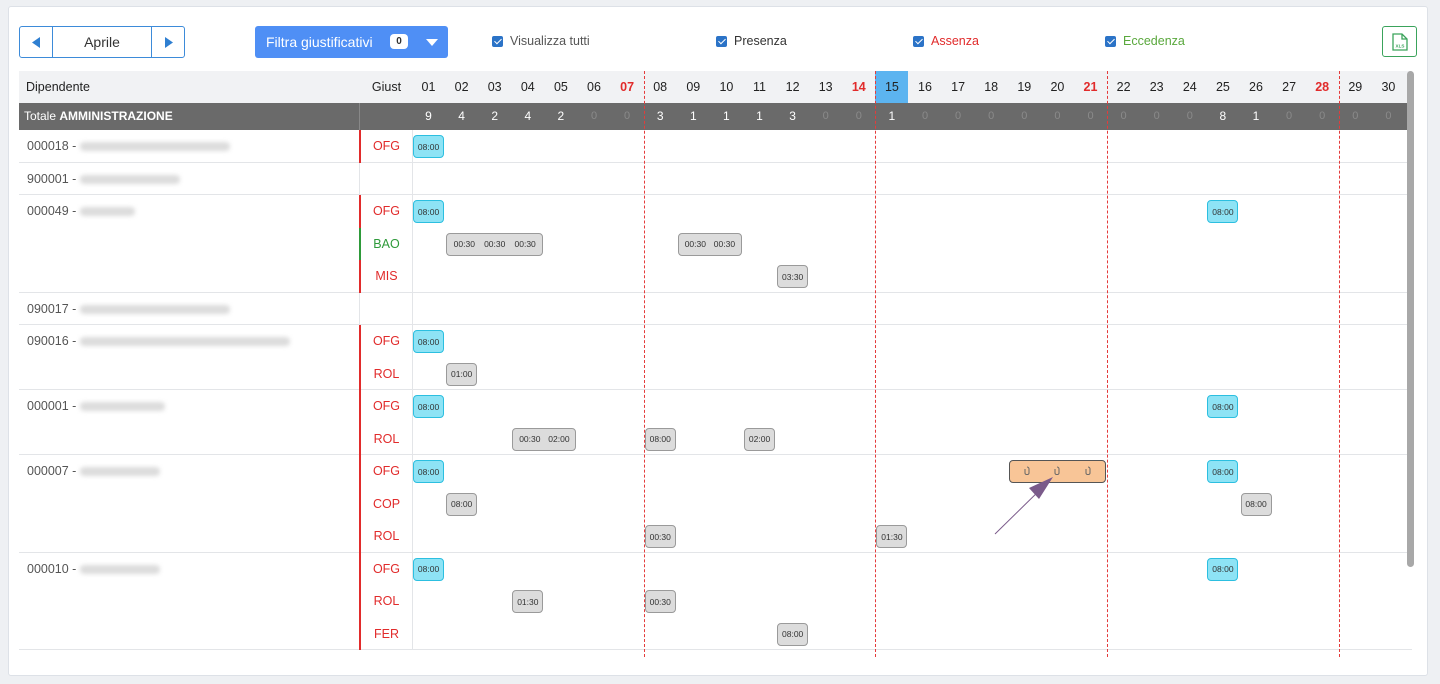 This screenshot has width=1440, height=684. What do you see at coordinates (102, 42) in the screenshot?
I see `current-month-label: Aprile` at bounding box center [102, 42].